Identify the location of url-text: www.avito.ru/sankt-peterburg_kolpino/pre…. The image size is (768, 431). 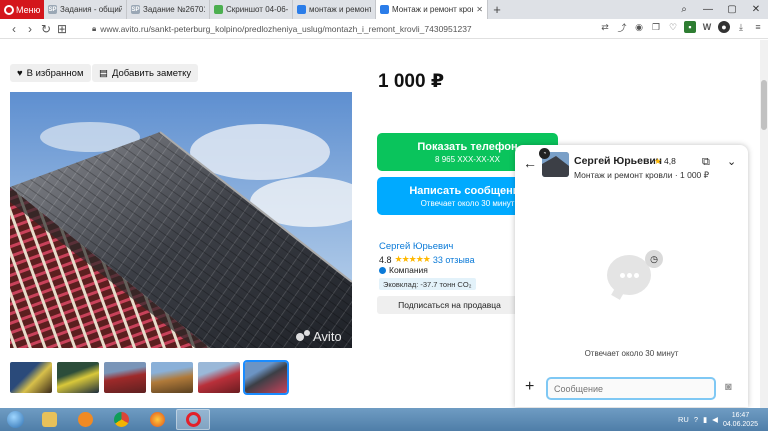
(286, 28).